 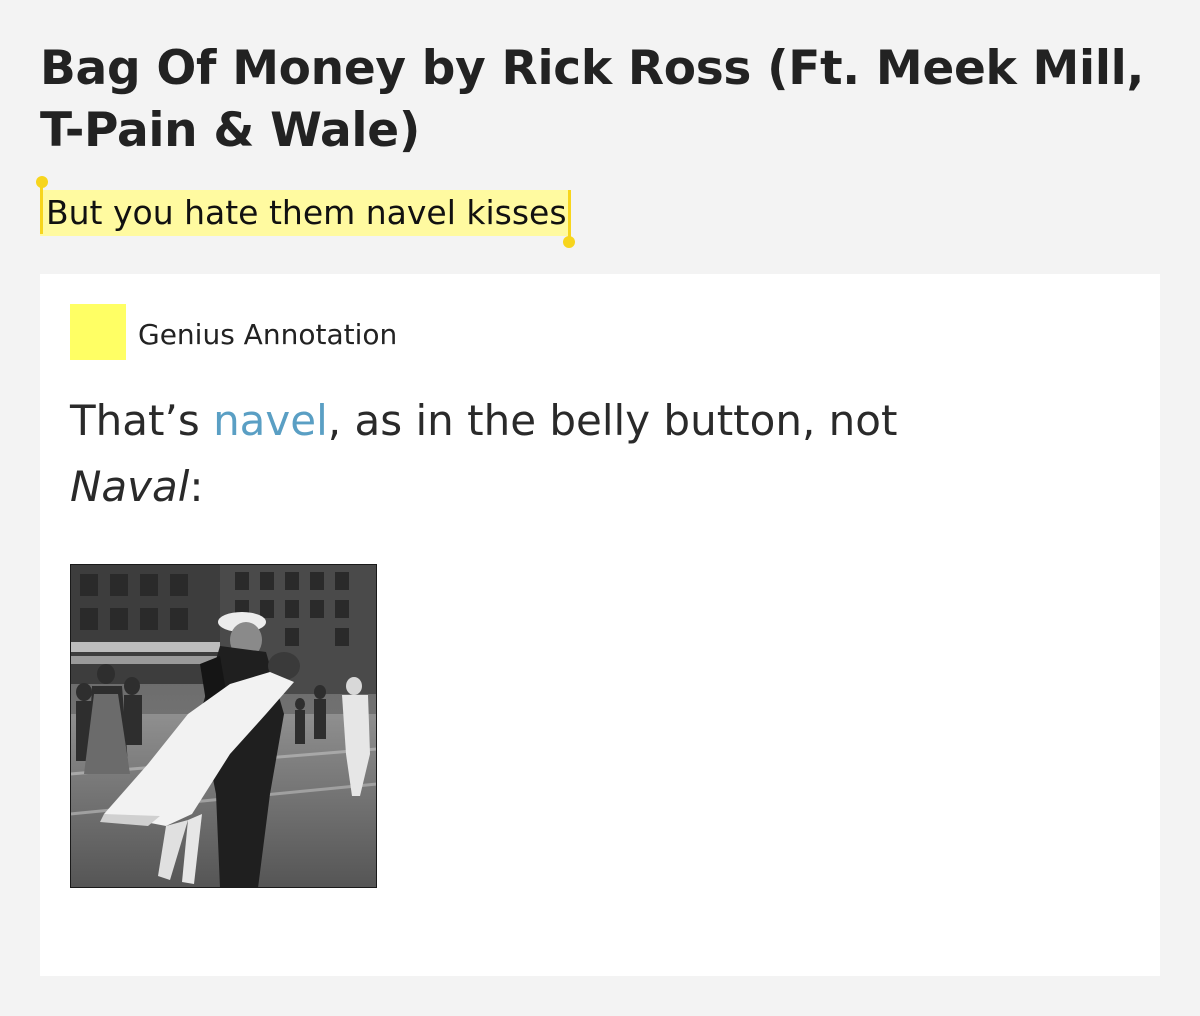 What do you see at coordinates (569, 216) in the screenshot?
I see `selection-end-handle` at bounding box center [569, 216].